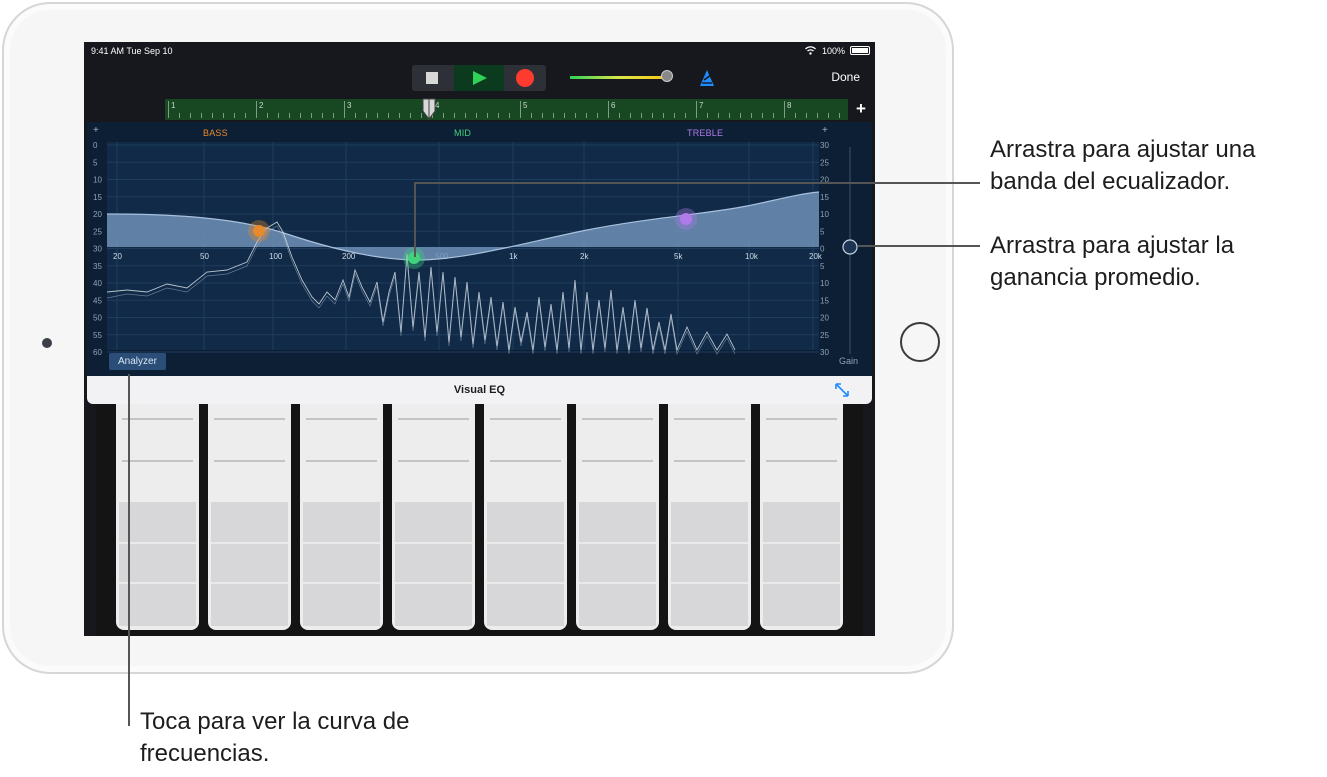 The width and height of the screenshot is (1327, 777). Describe the element at coordinates (920, 342) in the screenshot. I see `home-button` at that location.